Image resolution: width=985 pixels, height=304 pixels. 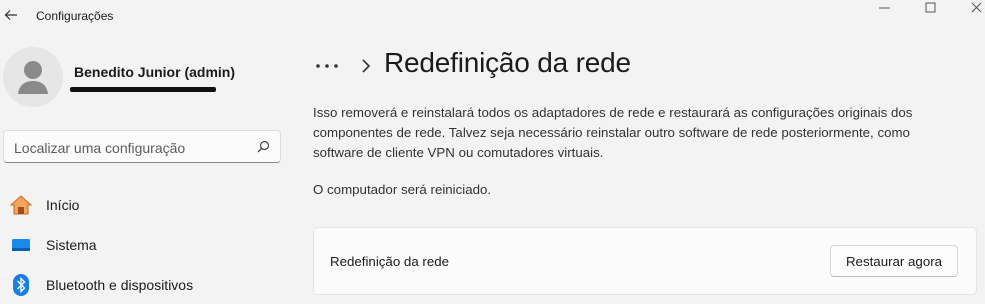 I want to click on title-bar: Configurações, so click(x=492, y=16).